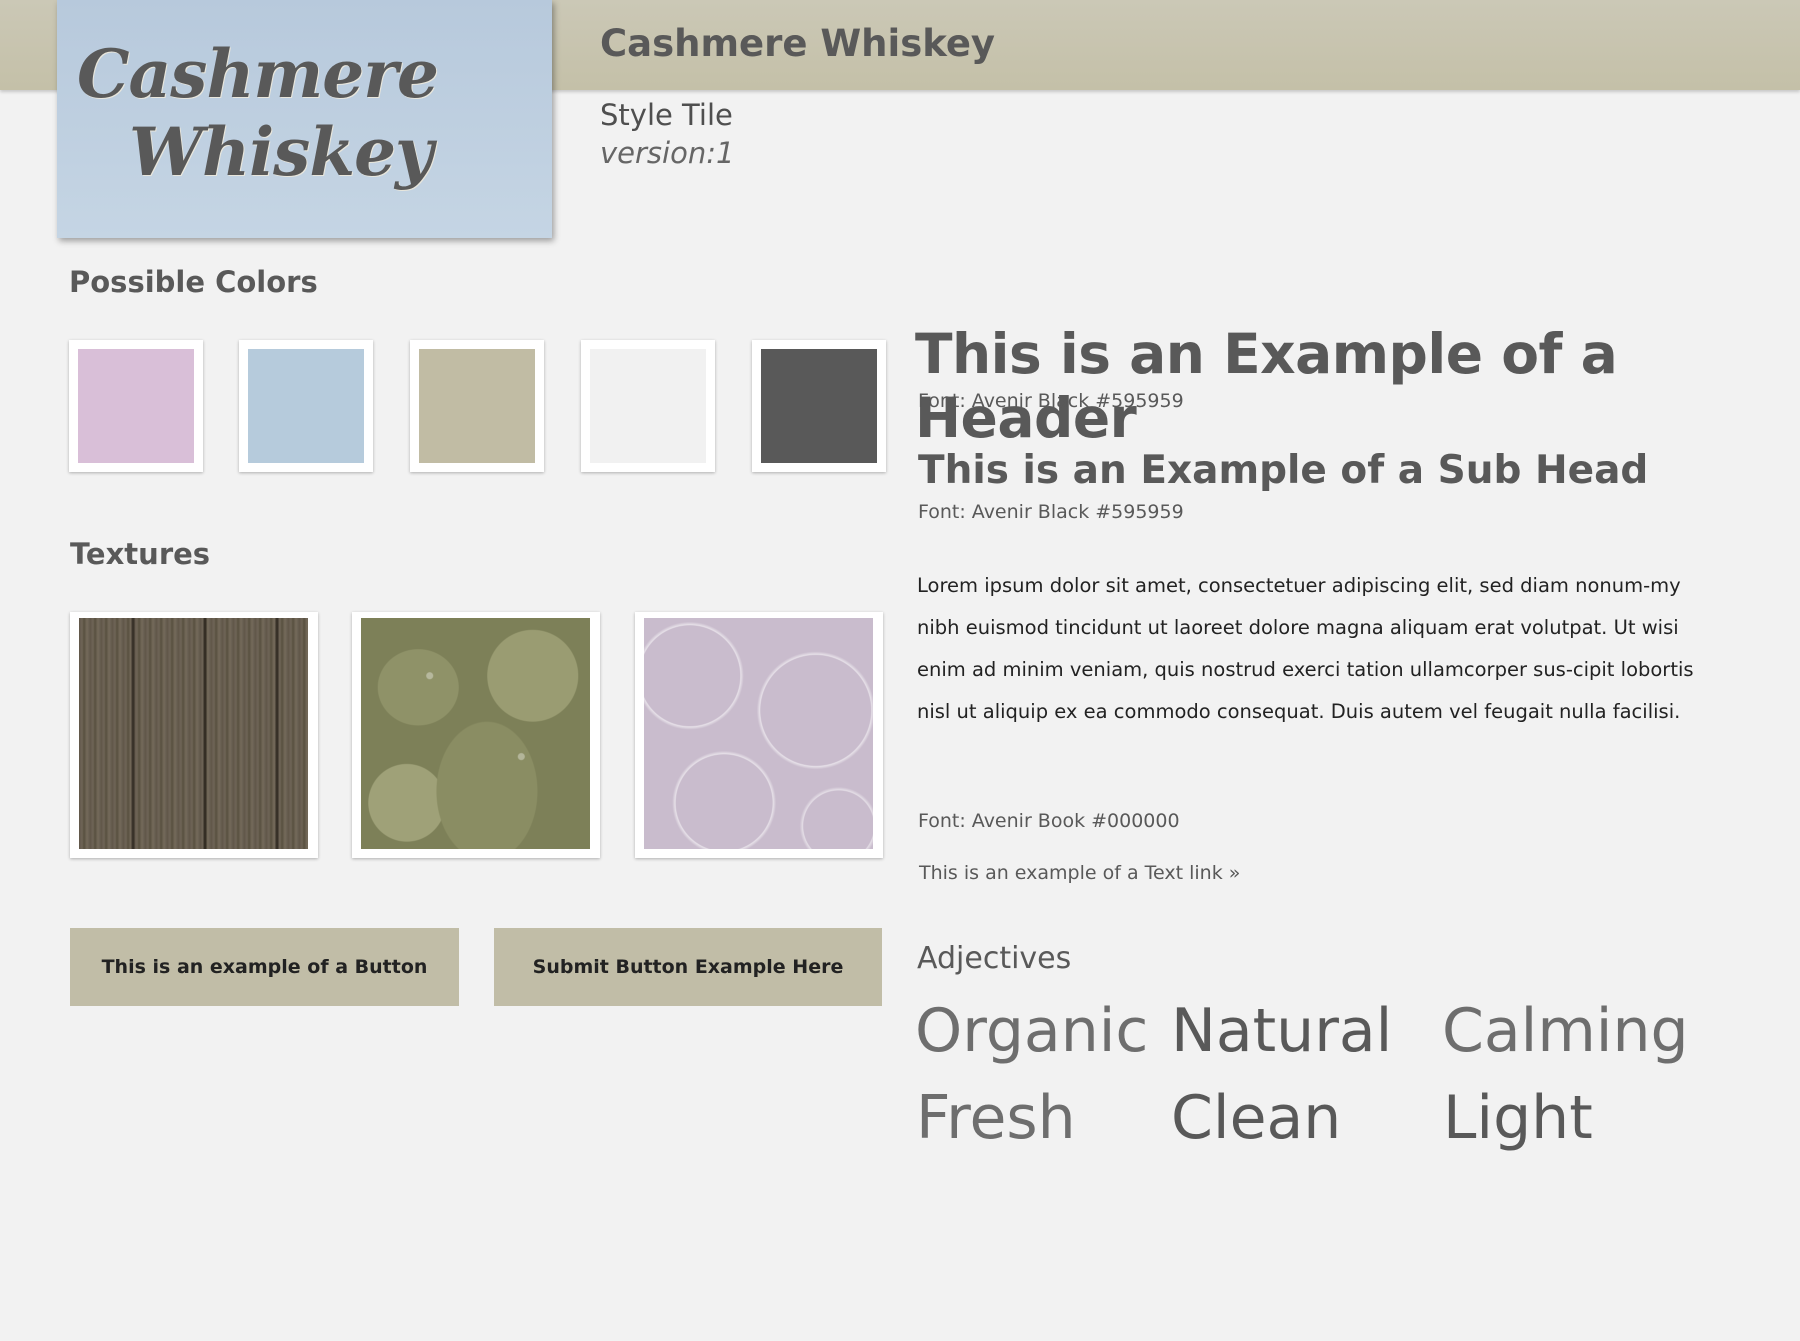  What do you see at coordinates (193, 282) in the screenshot?
I see `colors-section-title: Possible Colors` at bounding box center [193, 282].